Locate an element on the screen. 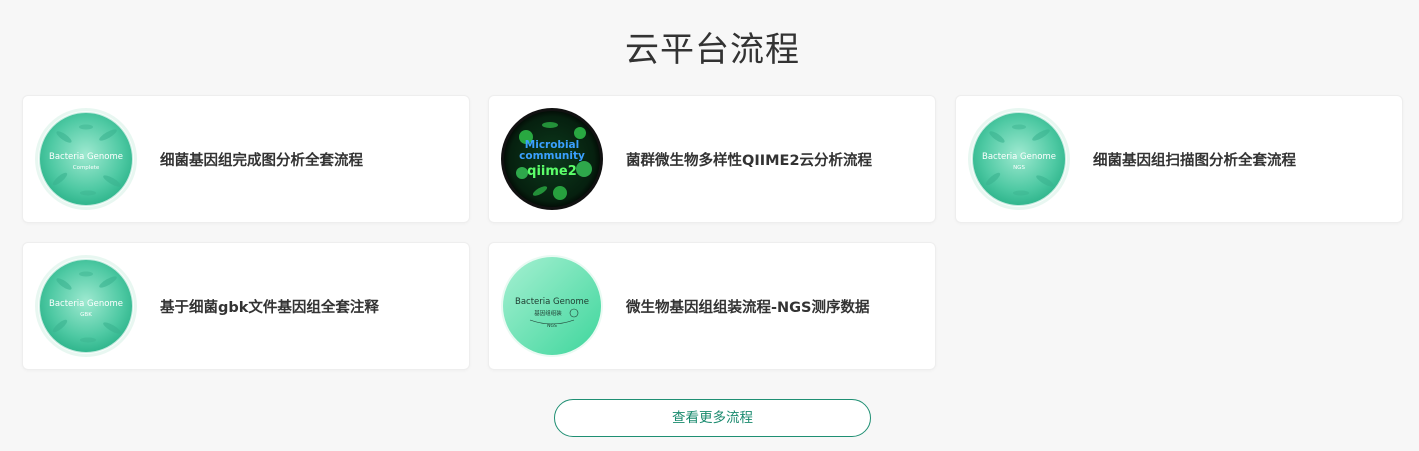 This screenshot has height=451, width=1419. thumbnail-subtitle: Complete is located at coordinates (86, 168).